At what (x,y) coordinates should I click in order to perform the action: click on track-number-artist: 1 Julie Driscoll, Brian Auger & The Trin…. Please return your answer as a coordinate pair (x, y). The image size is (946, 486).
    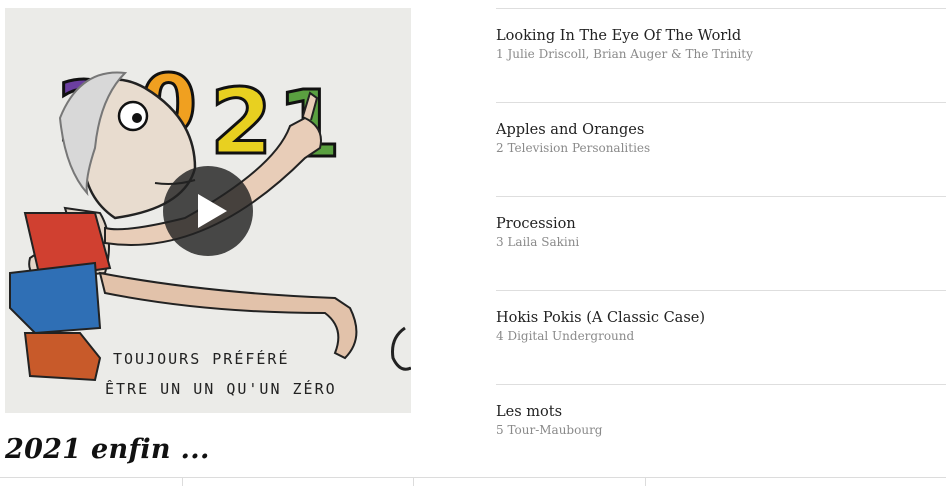
    Looking at the image, I should click on (624, 54).